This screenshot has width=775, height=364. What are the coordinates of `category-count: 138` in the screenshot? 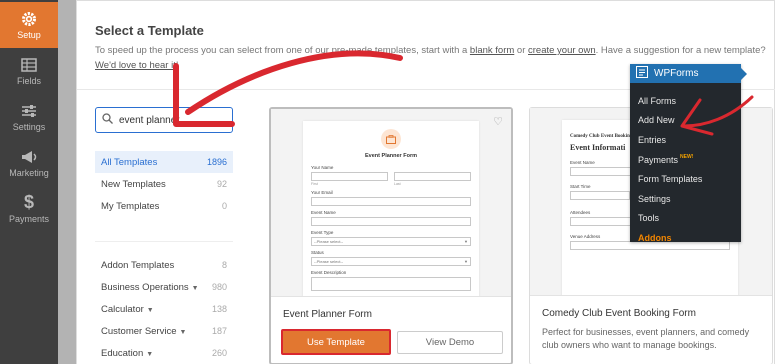 It's located at (219, 309).